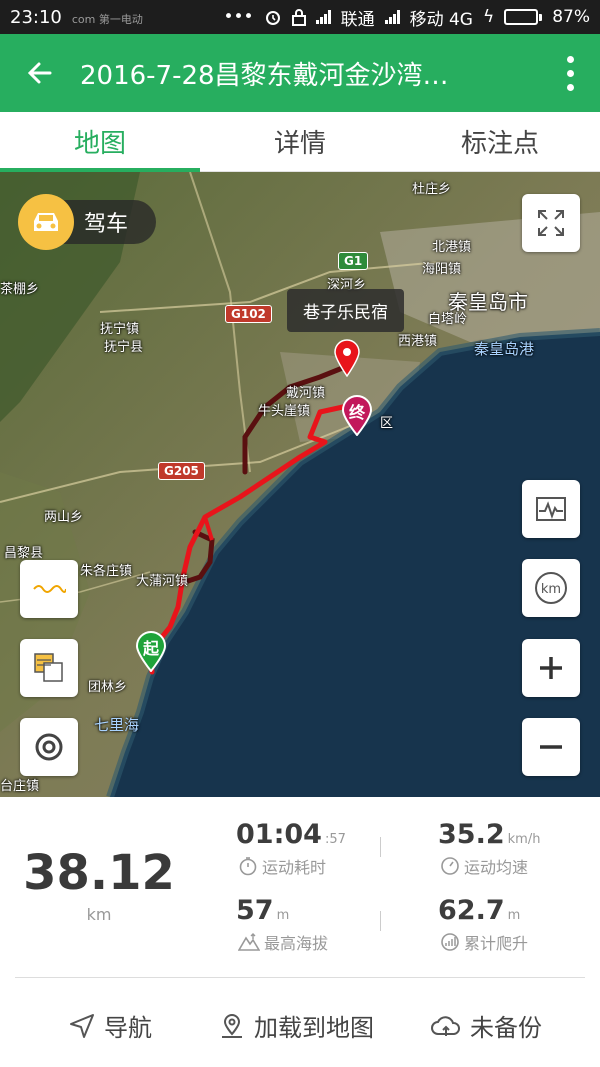  I want to click on highway-g1: G1, so click(353, 261).